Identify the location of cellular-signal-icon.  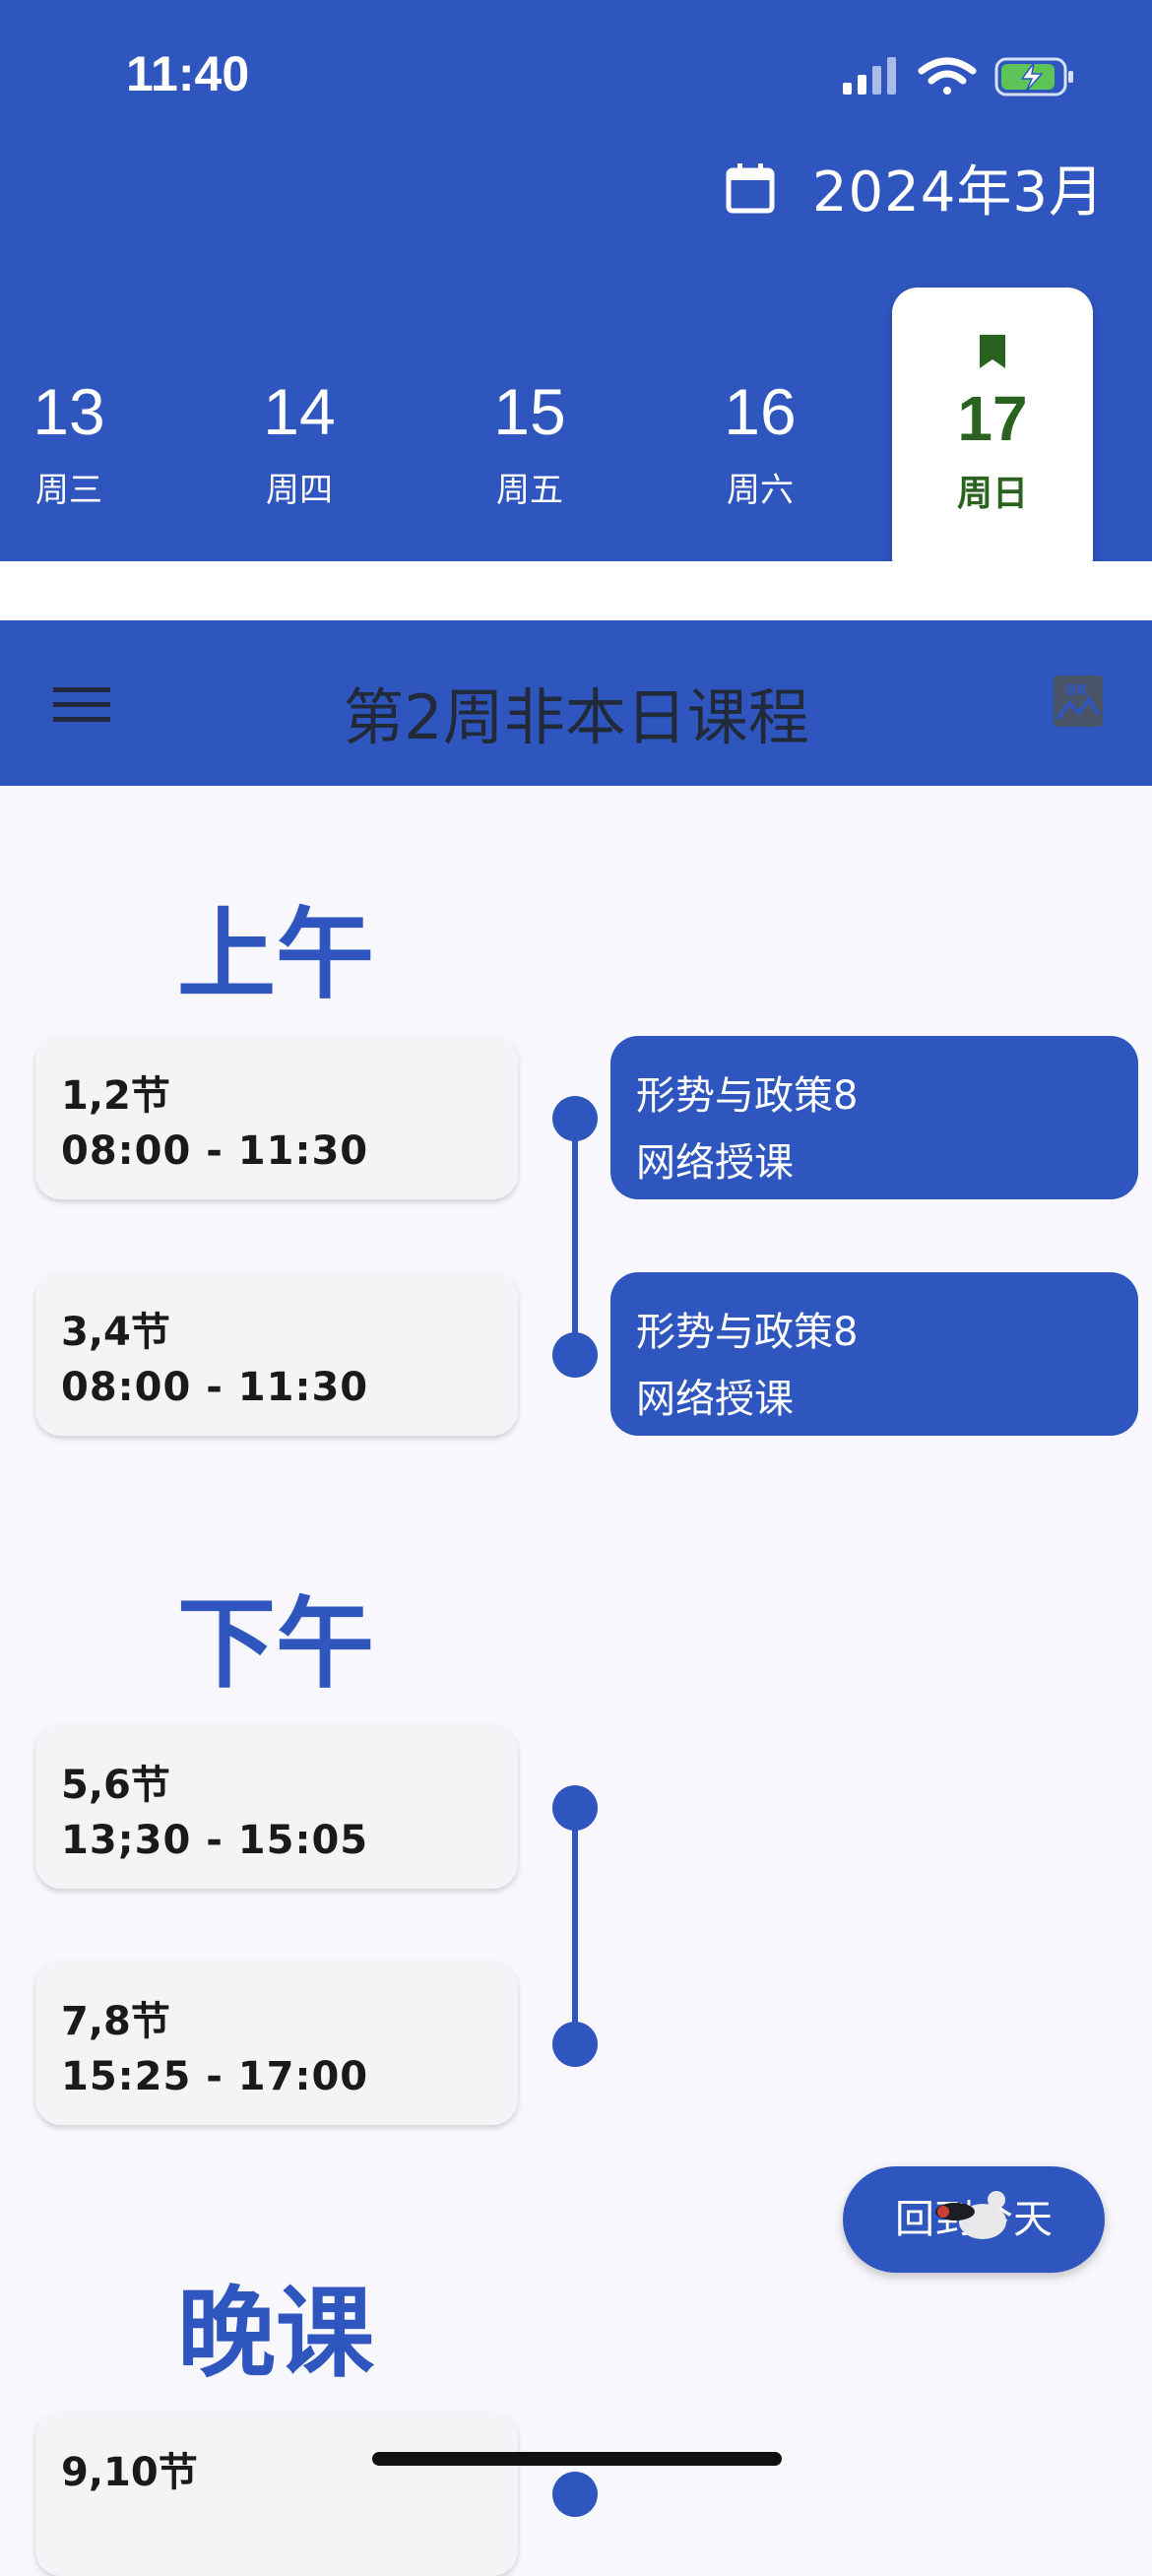
(869, 76).